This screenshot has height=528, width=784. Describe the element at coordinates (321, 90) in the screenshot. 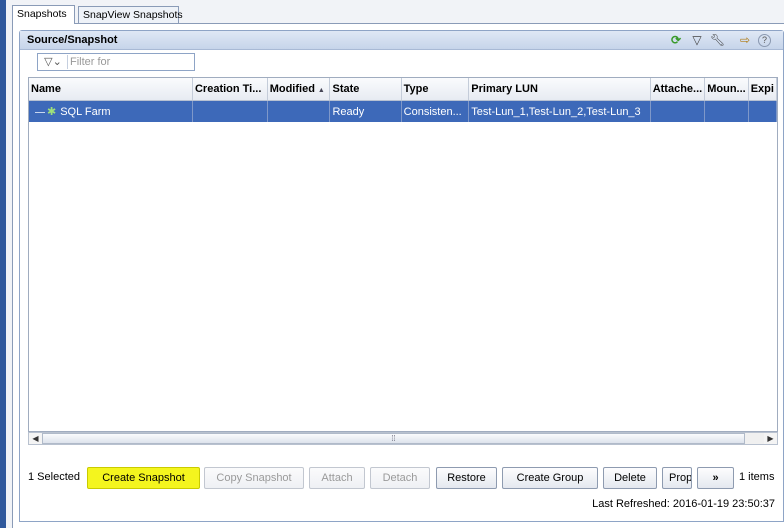

I see `sort-ascending-icon: ▲` at that location.